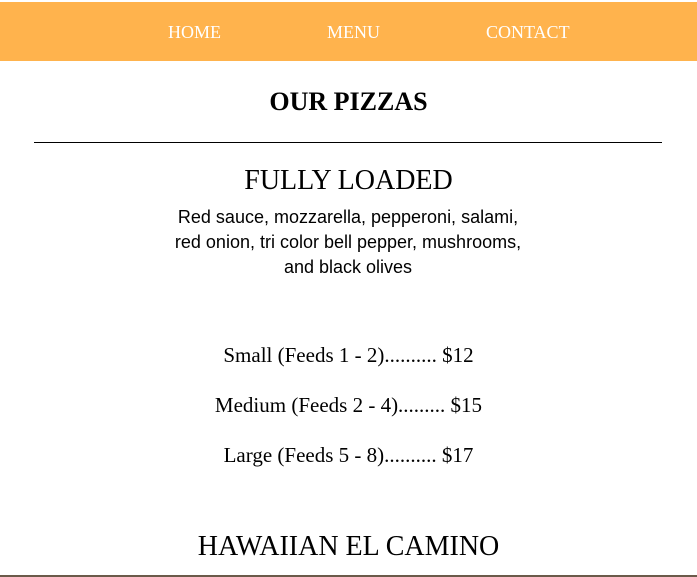 This screenshot has width=697, height=577. What do you see at coordinates (348, 355) in the screenshot?
I see `price-small: Small (Feeds 1 - 2).......... $12` at bounding box center [348, 355].